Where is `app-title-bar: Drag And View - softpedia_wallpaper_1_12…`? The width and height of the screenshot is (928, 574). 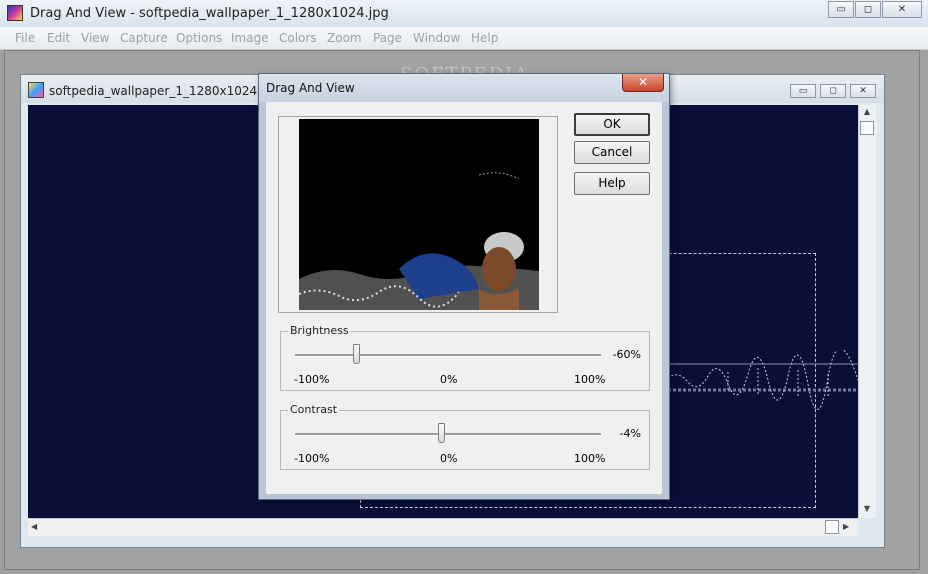
app-title-bar: Drag And View - softpedia_wallpaper_1_12… is located at coordinates (464, 14).